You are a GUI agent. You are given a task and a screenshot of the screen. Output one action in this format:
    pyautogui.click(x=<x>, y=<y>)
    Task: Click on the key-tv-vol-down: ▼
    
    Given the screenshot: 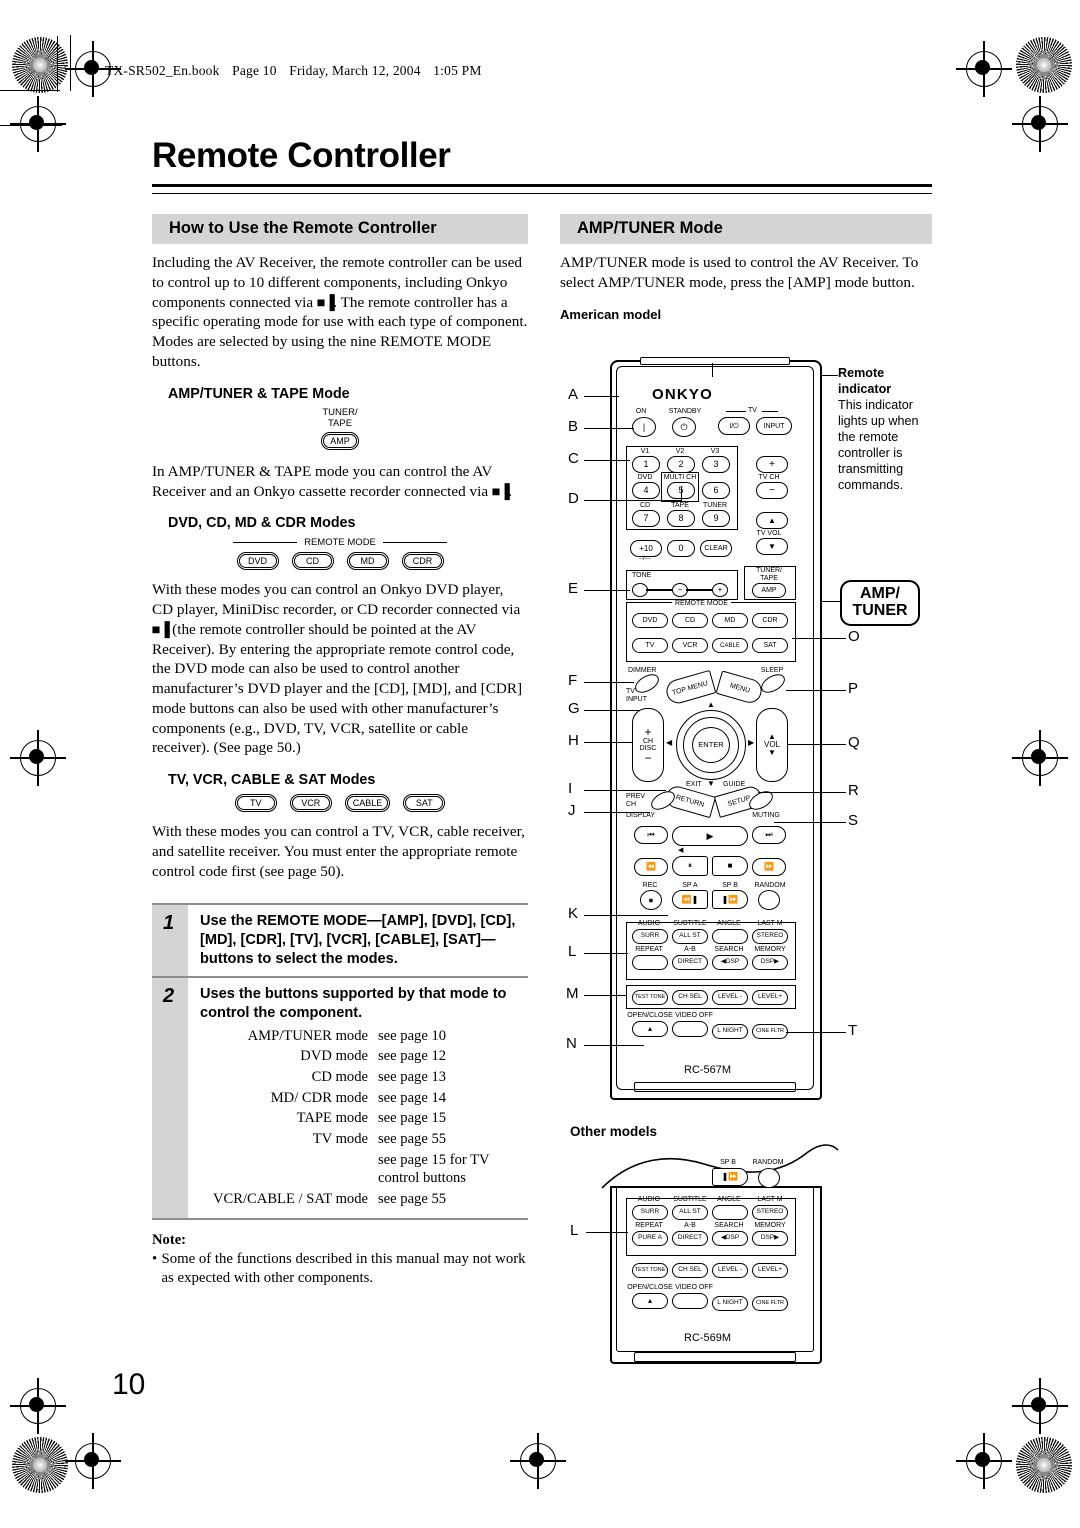 What is the action you would take?
    pyautogui.click(x=772, y=546)
    